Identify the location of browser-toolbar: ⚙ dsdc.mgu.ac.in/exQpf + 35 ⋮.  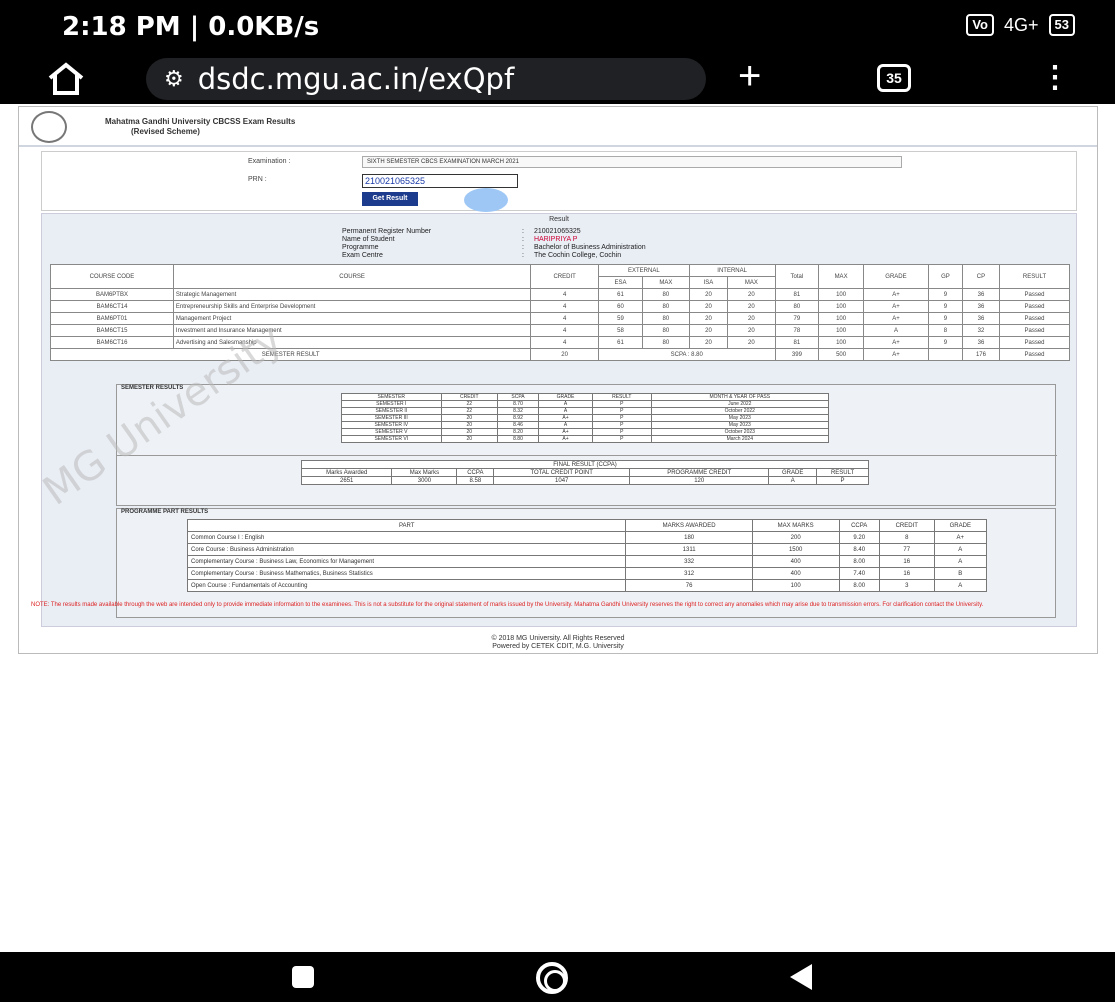
(557, 78).